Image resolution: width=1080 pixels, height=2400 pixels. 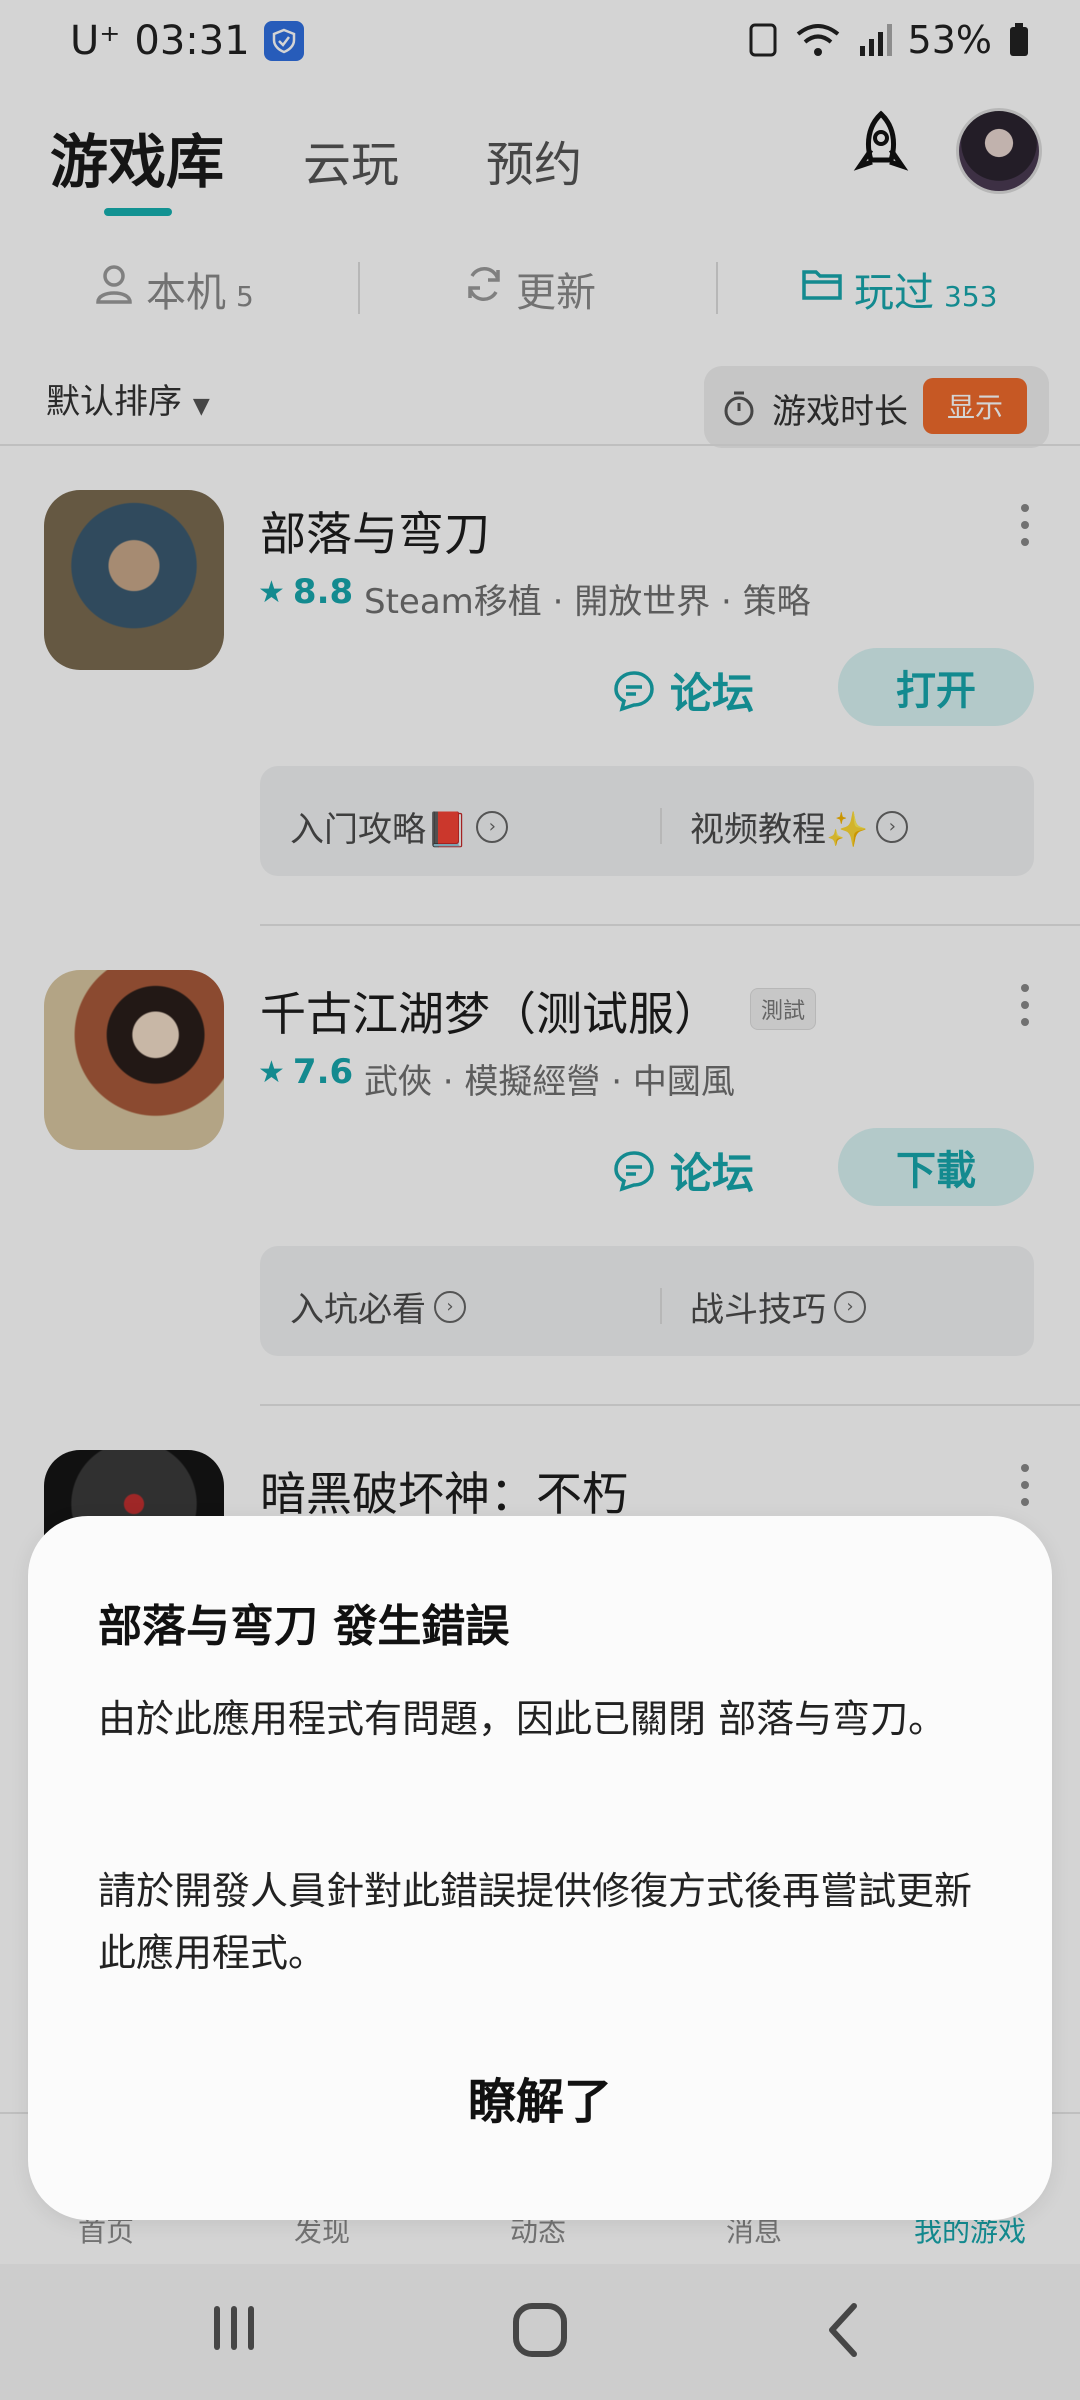 I want to click on dialog-message: 由於此應用程式有問題，因此已關閉 部落与弯刀。, so click(x=522, y=1719).